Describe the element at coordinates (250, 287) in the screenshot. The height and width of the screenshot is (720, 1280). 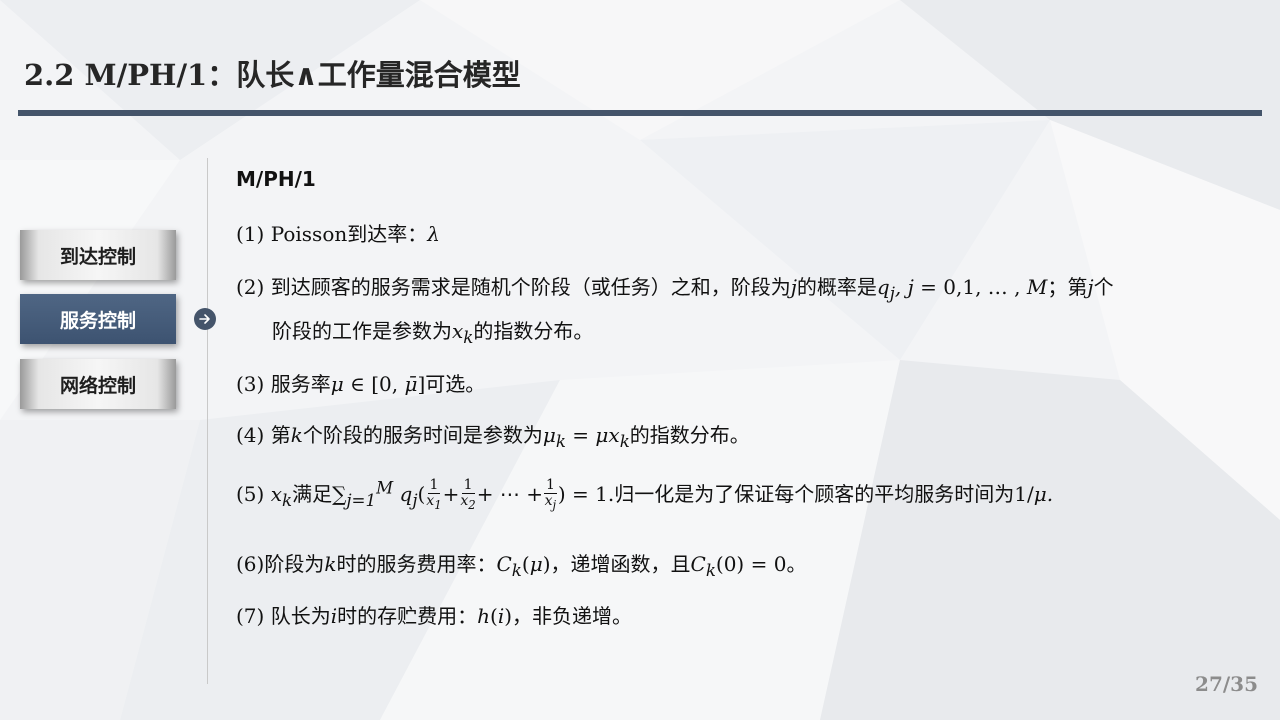
I see `item-number: (2)` at that location.